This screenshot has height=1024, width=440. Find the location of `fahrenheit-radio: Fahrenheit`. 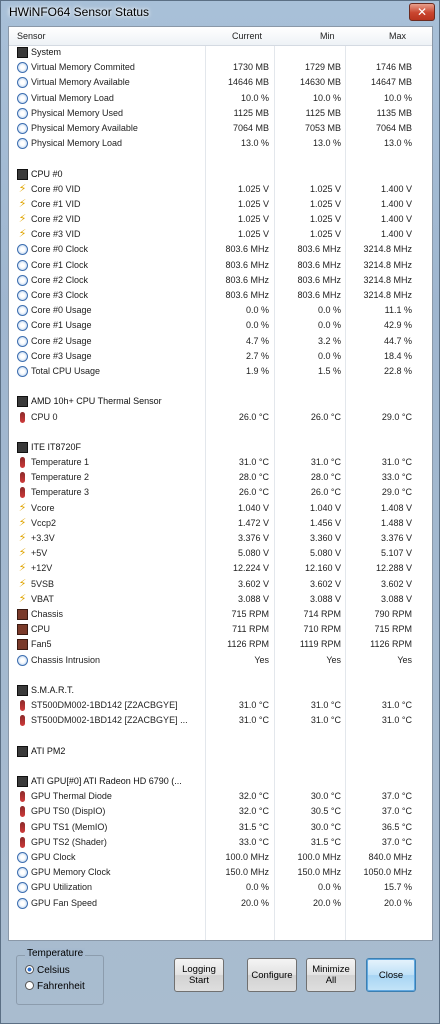

fahrenheit-radio: Fahrenheit is located at coordinates (55, 986).